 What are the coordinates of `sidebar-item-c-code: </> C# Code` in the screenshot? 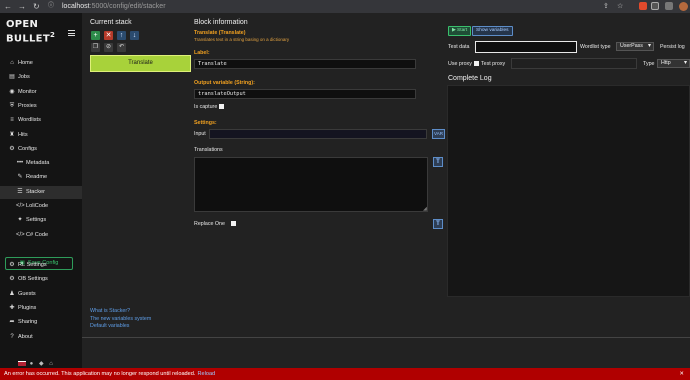 It's located at (41, 235).